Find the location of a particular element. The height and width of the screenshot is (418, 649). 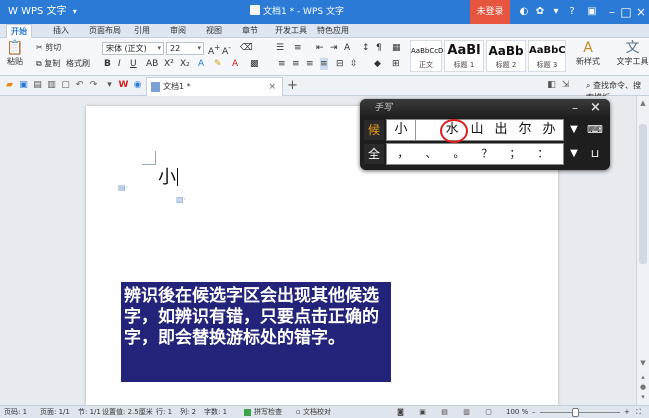

grow-font-icon: A+ is located at coordinates (214, 50).